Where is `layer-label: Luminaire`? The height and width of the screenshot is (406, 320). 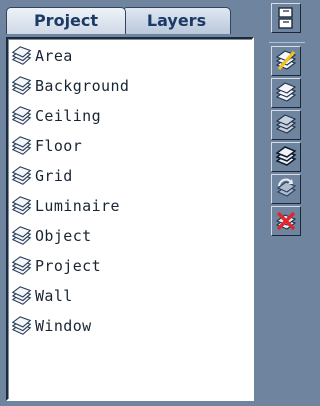 layer-label: Luminaire is located at coordinates (77, 206).